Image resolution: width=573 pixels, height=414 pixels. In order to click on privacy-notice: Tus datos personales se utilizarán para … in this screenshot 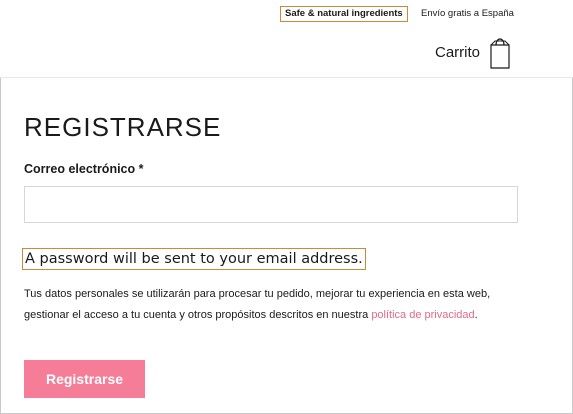, I will do `click(279, 305)`.